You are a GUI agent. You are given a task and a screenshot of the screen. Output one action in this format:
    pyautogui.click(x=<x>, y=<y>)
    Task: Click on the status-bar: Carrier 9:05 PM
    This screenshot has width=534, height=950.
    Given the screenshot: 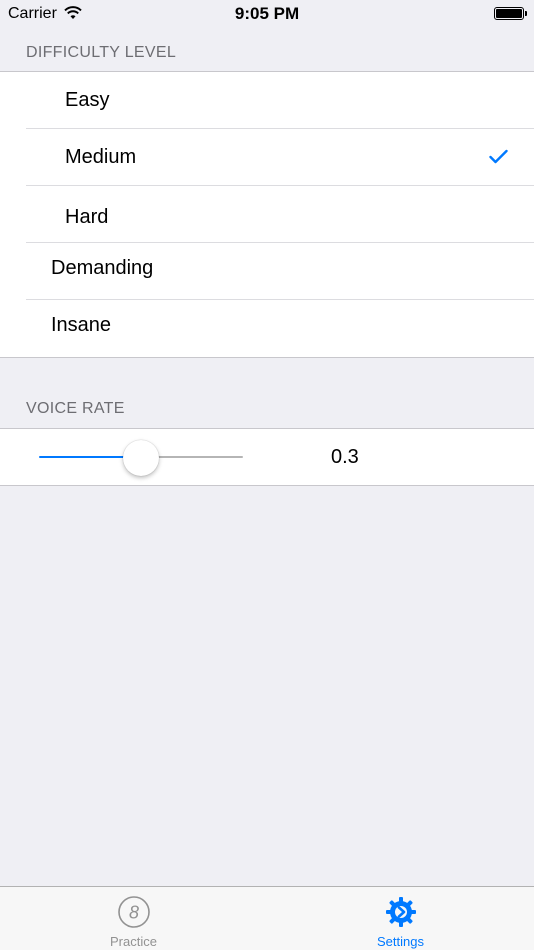 What is the action you would take?
    pyautogui.click(x=267, y=15)
    